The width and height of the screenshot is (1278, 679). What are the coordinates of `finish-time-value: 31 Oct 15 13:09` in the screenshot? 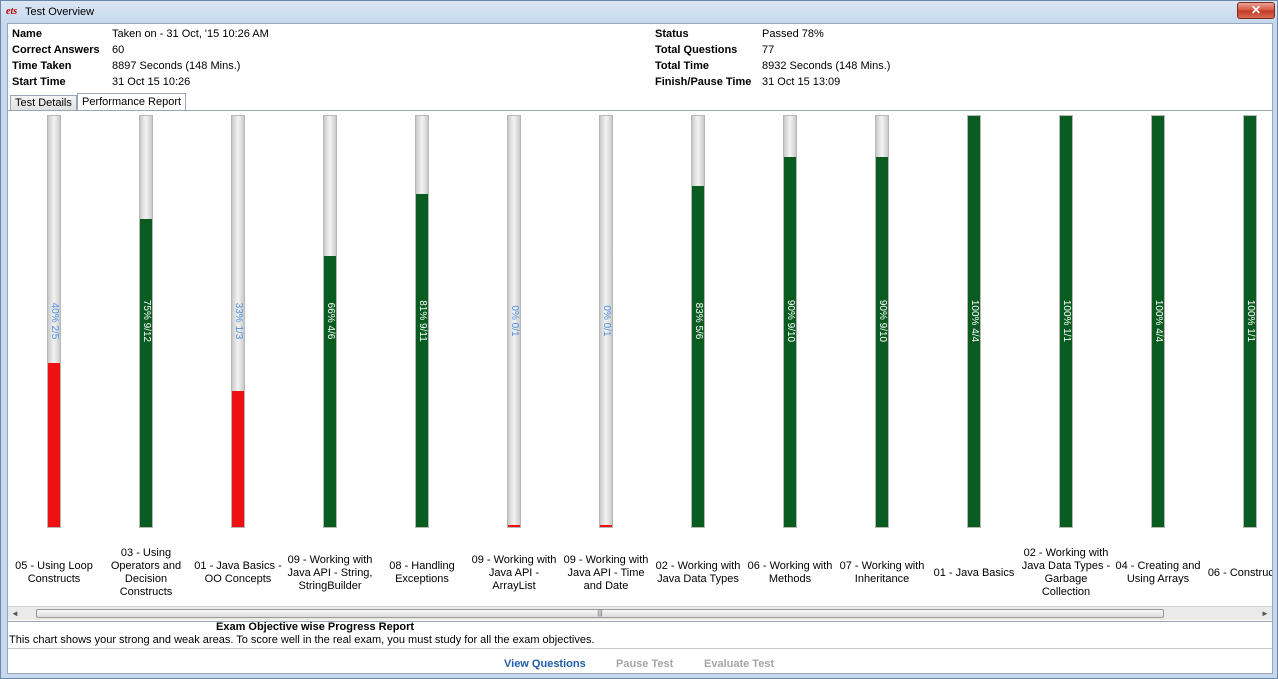 It's located at (801, 82).